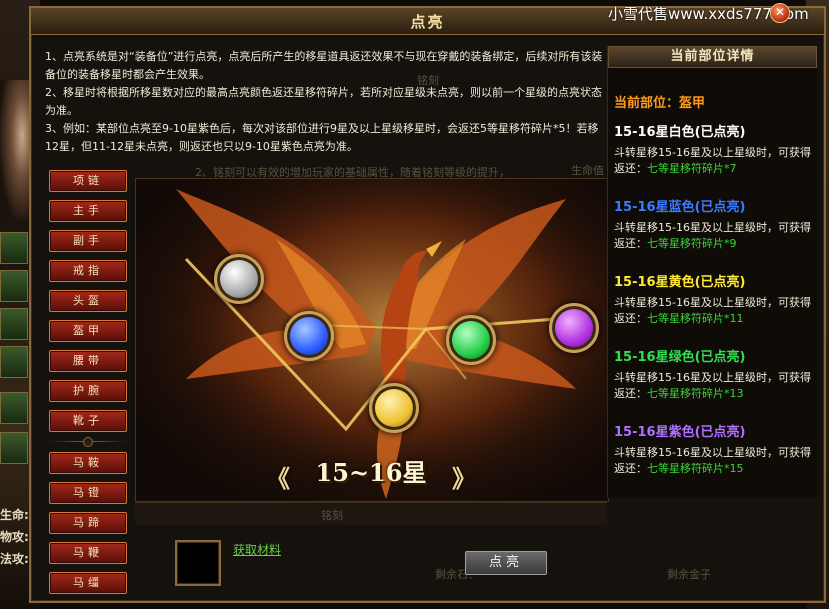 The height and width of the screenshot is (609, 829). What do you see at coordinates (278, 476) in the screenshot?
I see `chevron-left-icon: 《` at bounding box center [278, 476].